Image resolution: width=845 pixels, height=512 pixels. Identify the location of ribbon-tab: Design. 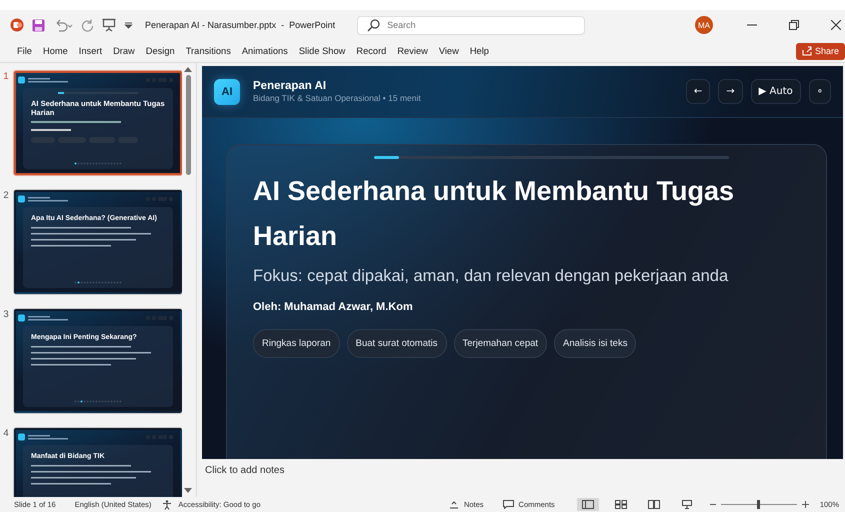
(160, 51).